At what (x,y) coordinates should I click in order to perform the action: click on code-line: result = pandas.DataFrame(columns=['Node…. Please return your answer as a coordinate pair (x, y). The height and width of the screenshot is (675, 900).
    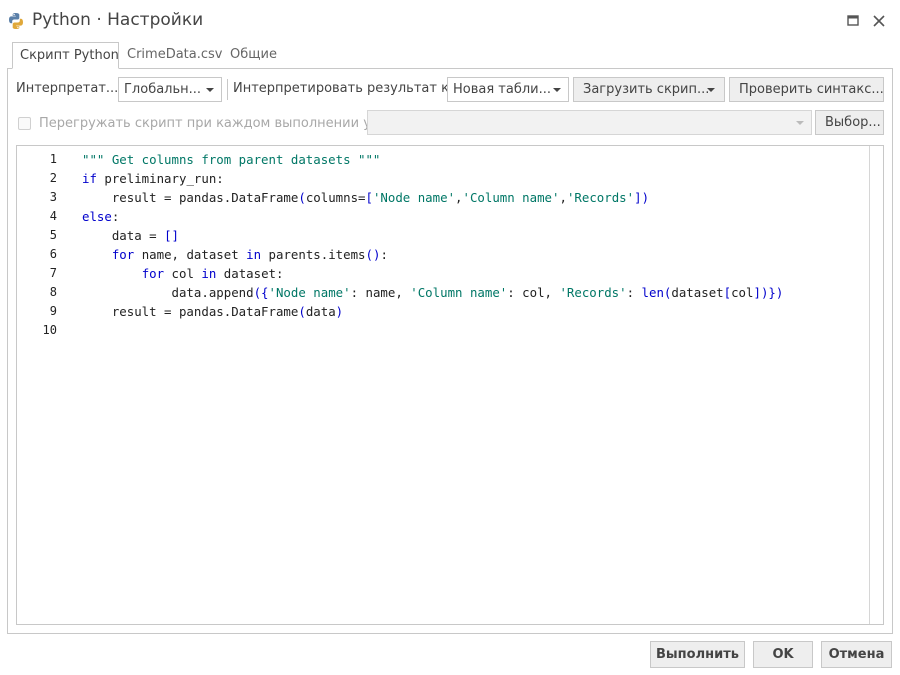
    Looking at the image, I should click on (366, 197).